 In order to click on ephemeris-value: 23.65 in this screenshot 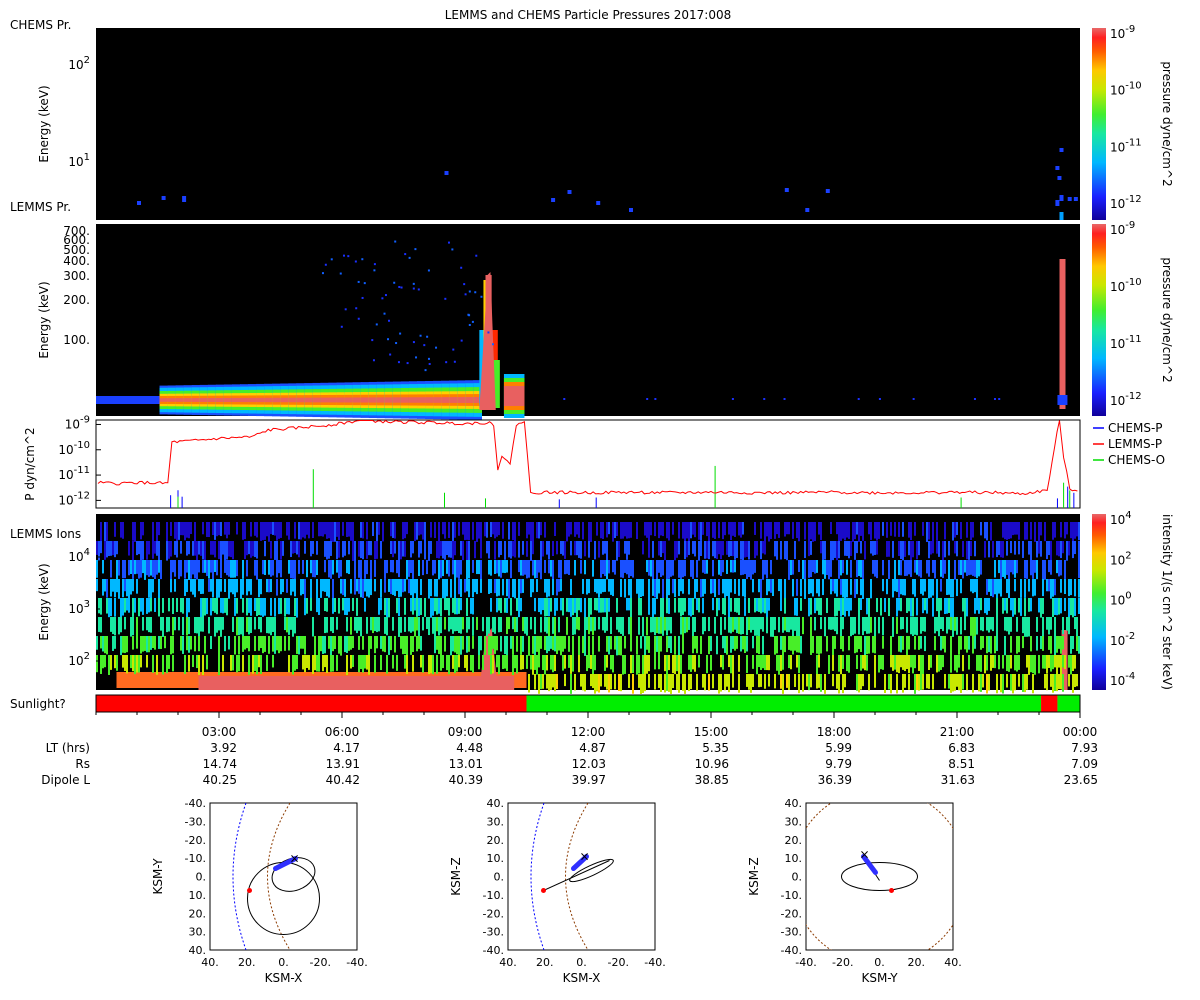, I will do `click(1081, 780)`.